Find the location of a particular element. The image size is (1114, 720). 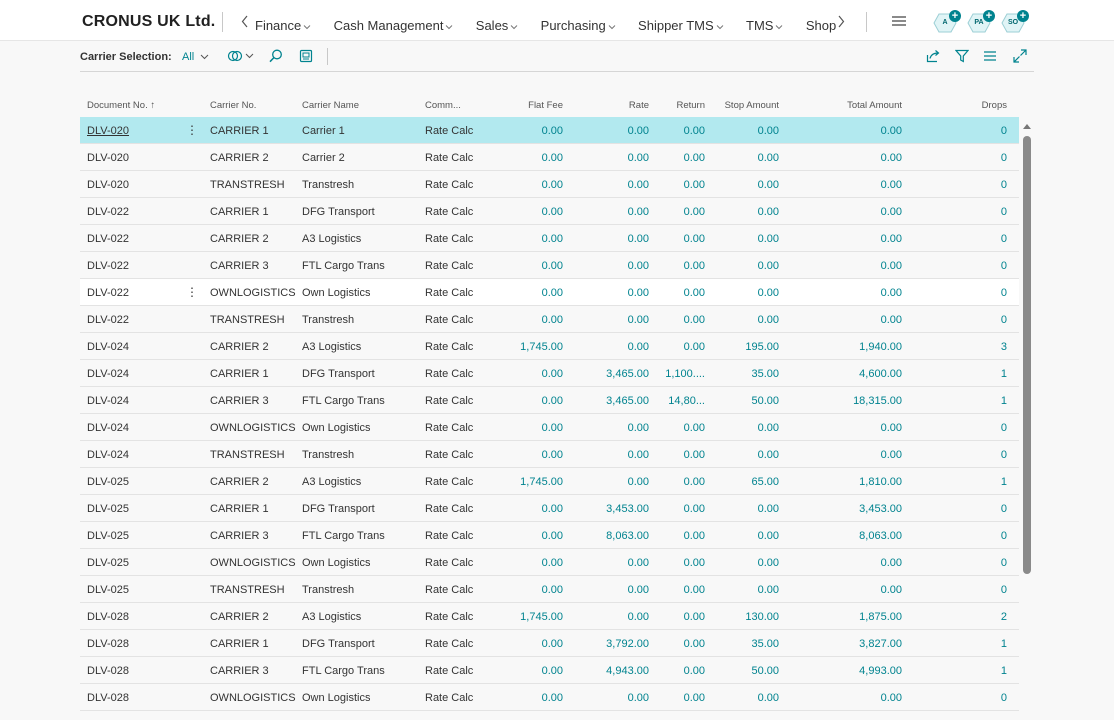

cell-carrier-name: A3 Logistics is located at coordinates (332, 347).